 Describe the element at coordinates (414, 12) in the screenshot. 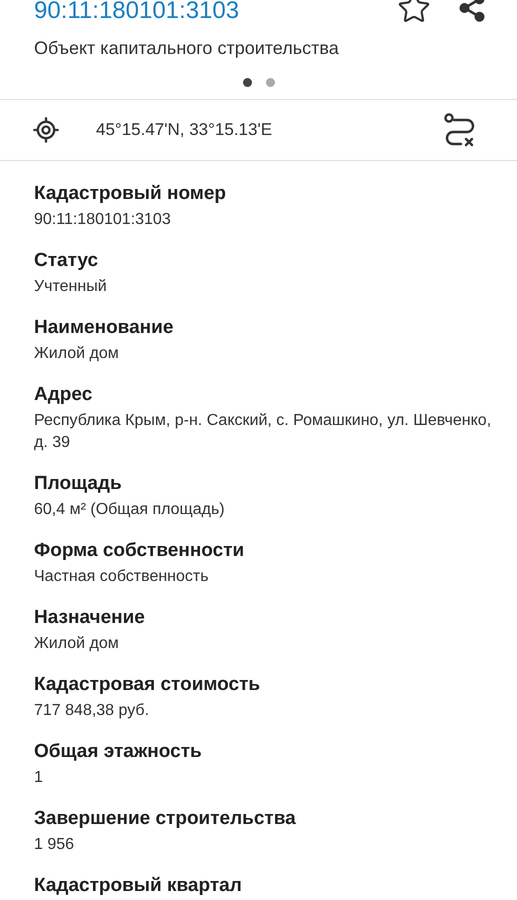

I see `star-icon` at that location.